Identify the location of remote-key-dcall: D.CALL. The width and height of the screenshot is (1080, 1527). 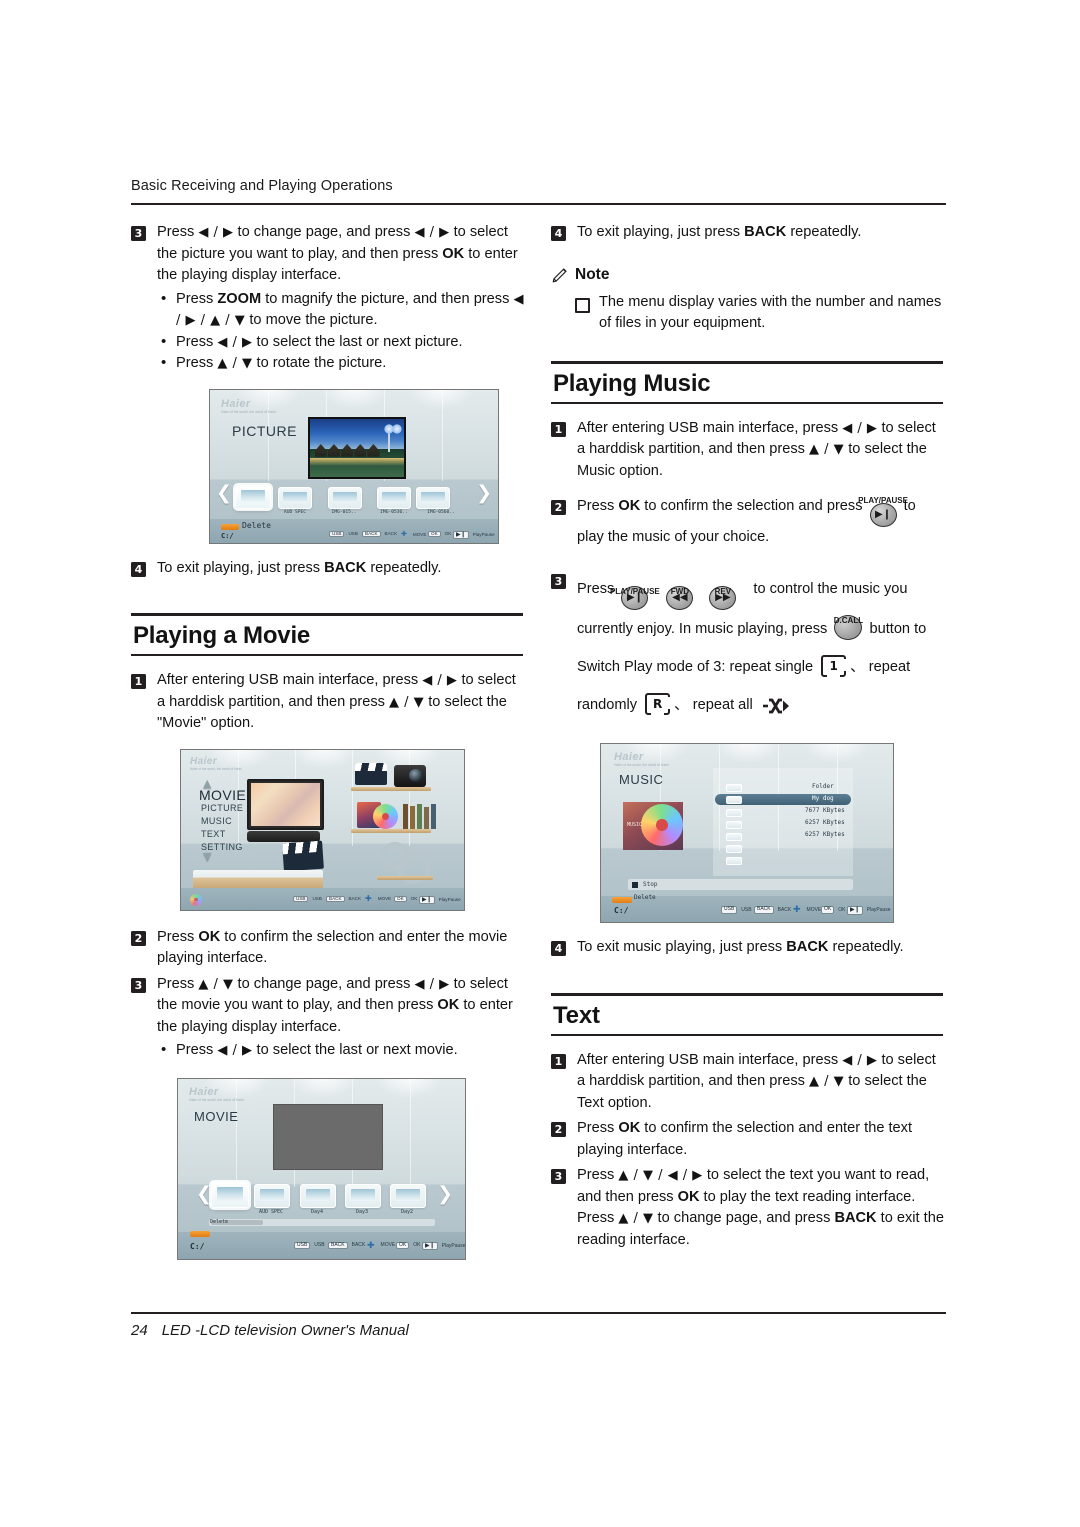
(848, 628).